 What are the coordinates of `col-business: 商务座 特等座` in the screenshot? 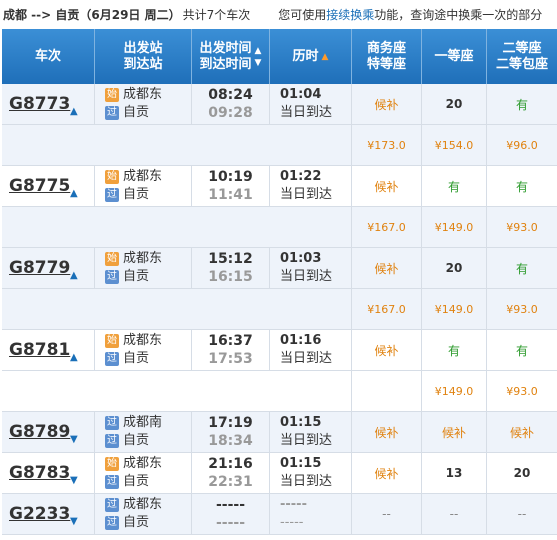 It's located at (387, 56).